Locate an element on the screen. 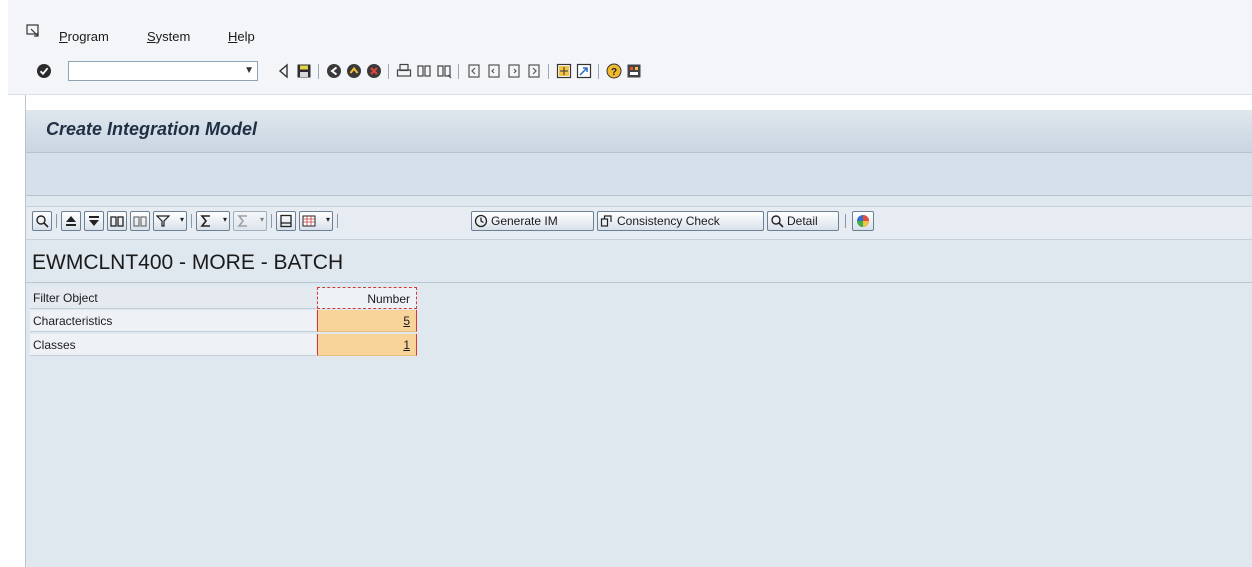  left-frame-strip is located at coordinates (17, 331).